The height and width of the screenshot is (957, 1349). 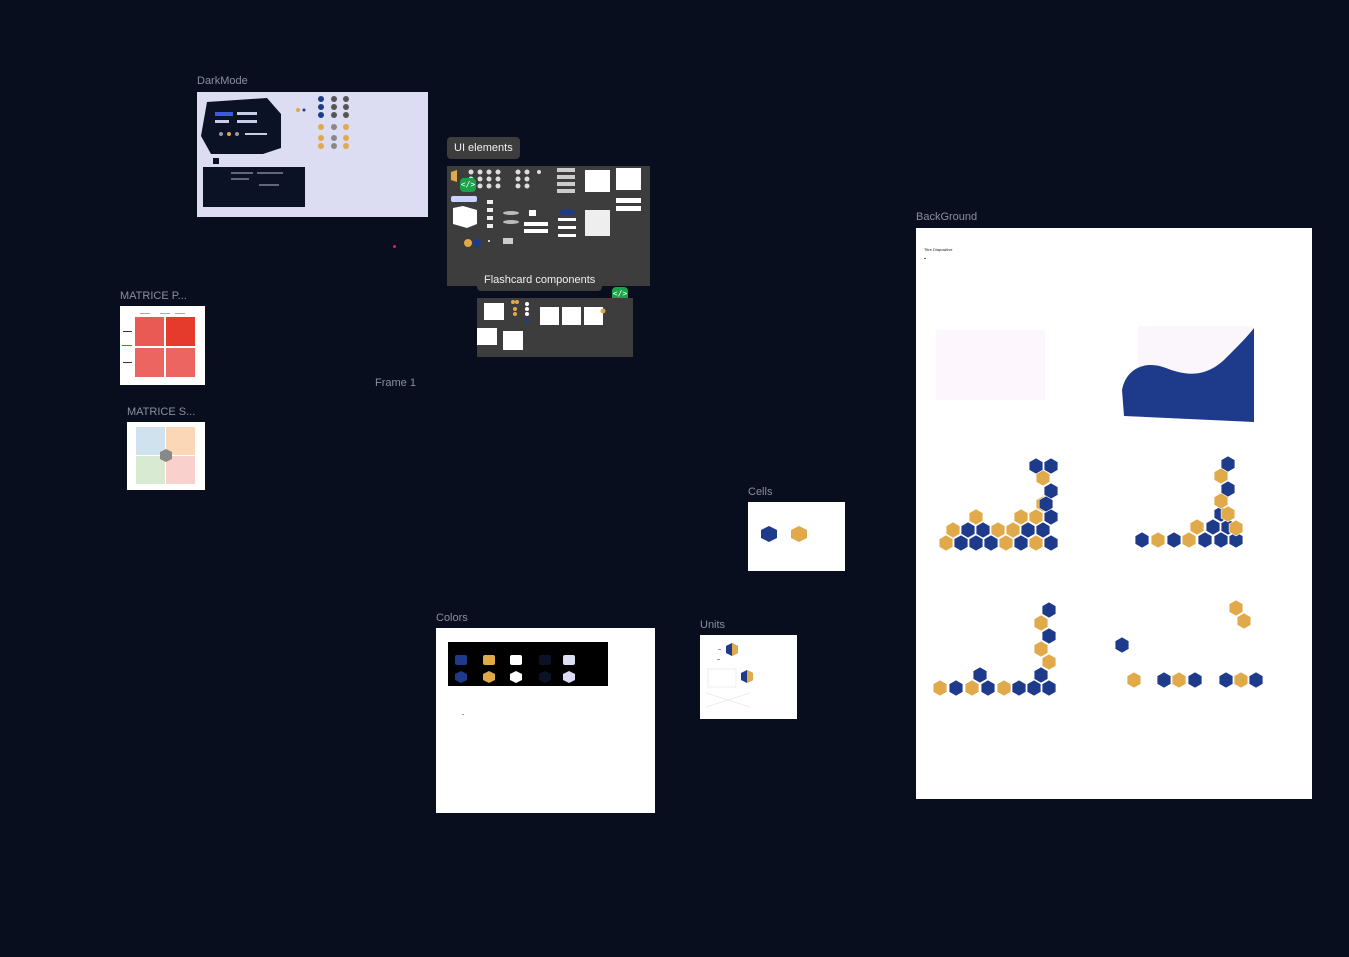 What do you see at coordinates (729, 675) in the screenshot?
I see `units-thumbnail` at bounding box center [729, 675].